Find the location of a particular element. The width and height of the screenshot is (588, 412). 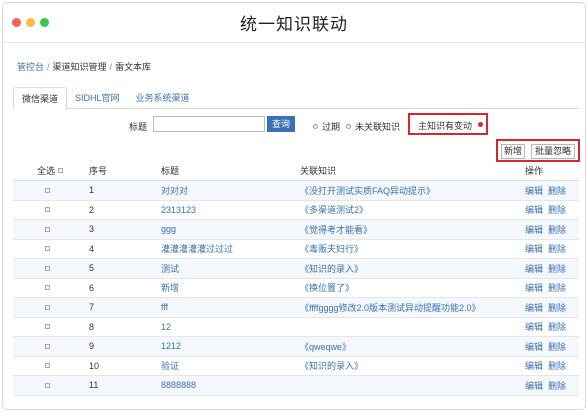

breadcrumb-item-channel-knowledge: 渠道知识管理 is located at coordinates (80, 67).